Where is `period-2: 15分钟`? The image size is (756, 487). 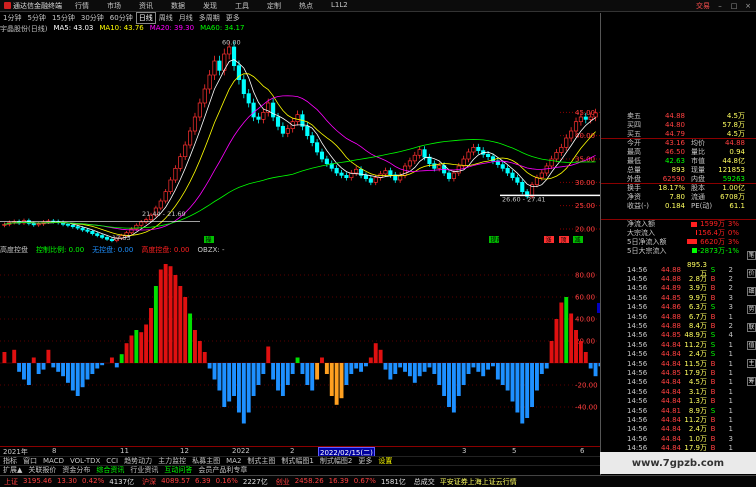
period-2: 15分钟 is located at coordinates (63, 18).